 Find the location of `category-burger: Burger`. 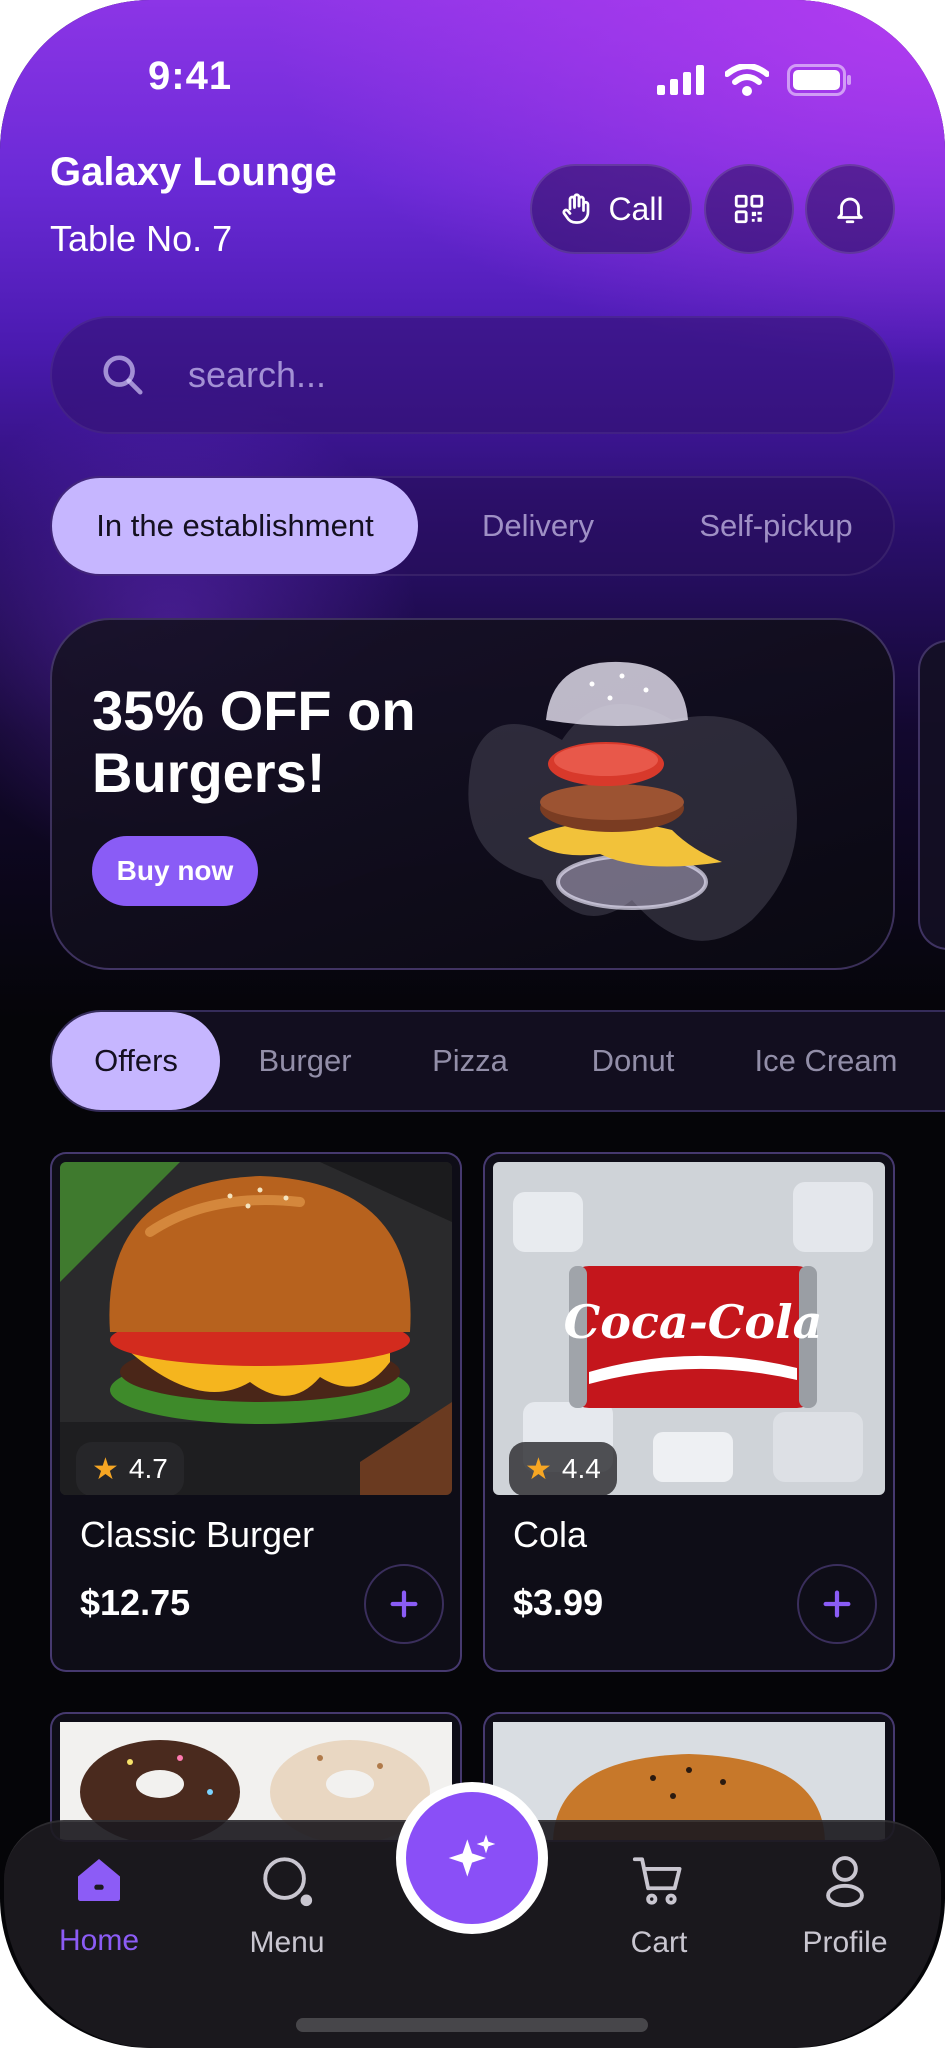

category-burger: Burger is located at coordinates (305, 1061).